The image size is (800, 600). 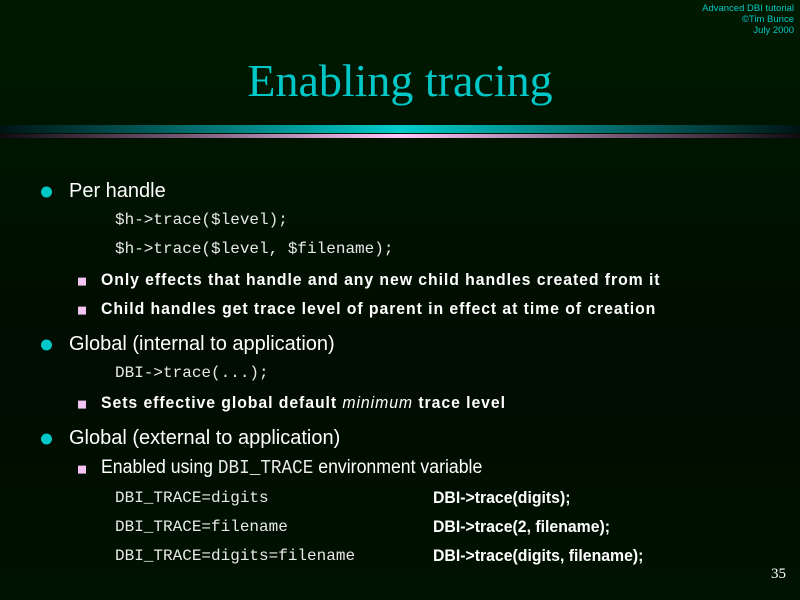 I want to click on inline-code: DBI_TRACE, so click(x=265, y=468).